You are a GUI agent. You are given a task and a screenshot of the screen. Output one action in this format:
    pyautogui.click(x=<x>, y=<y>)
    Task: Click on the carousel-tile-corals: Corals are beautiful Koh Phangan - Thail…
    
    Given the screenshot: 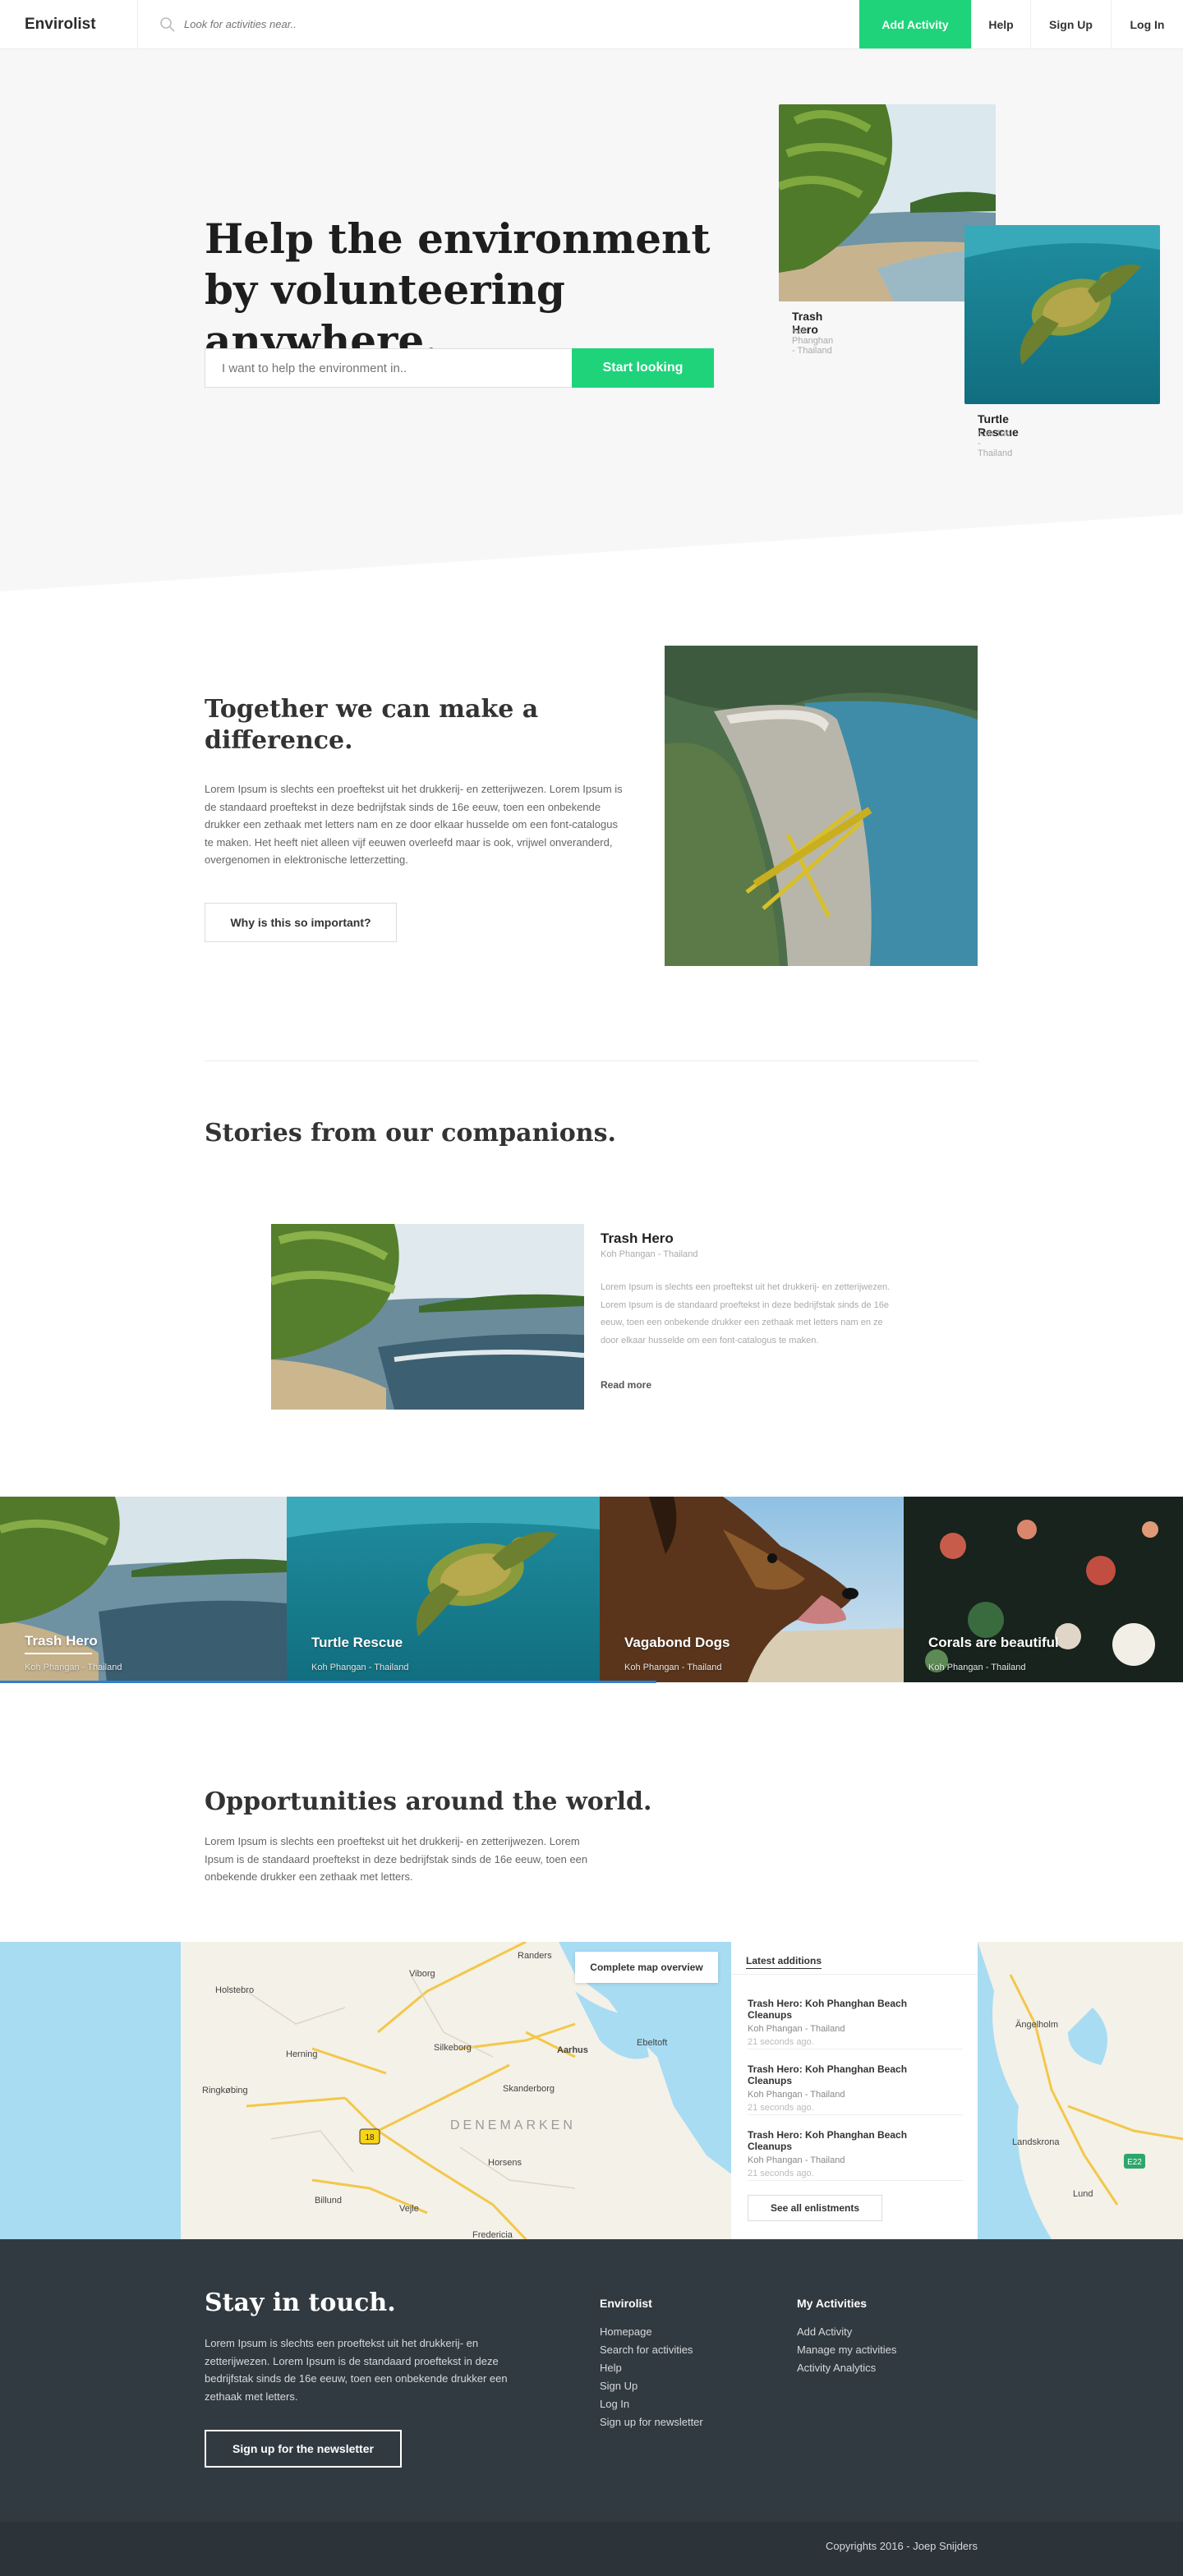 What is the action you would take?
    pyautogui.click(x=1043, y=1589)
    